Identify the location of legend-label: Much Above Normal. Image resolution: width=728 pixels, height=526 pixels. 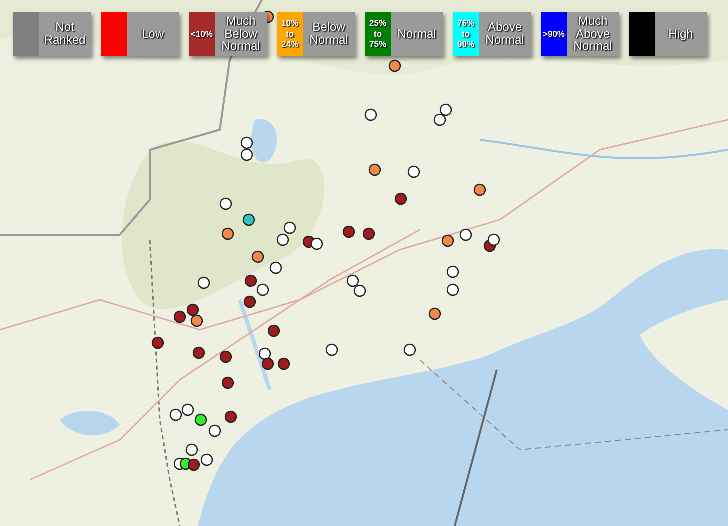
(593, 34).